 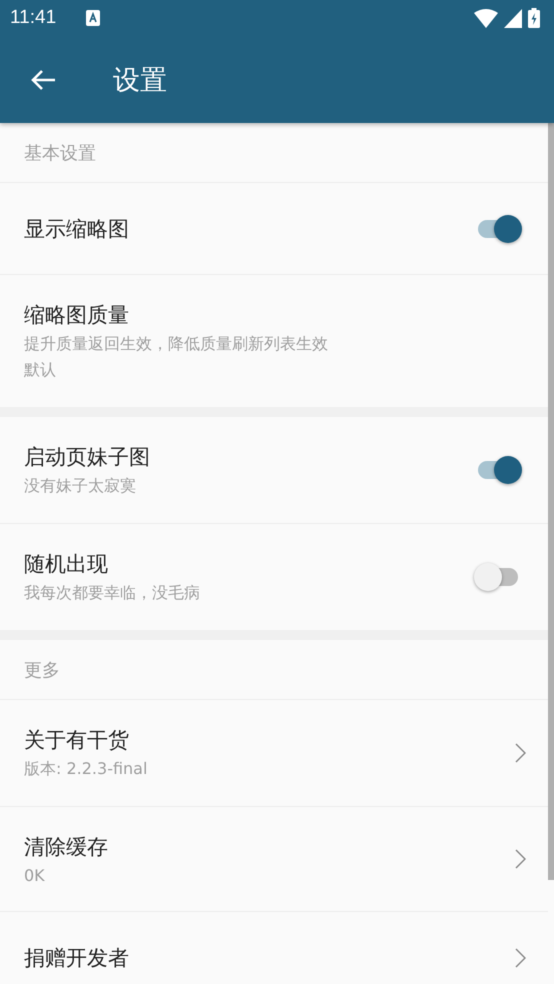 What do you see at coordinates (486, 18) in the screenshot?
I see `wifi-icon` at bounding box center [486, 18].